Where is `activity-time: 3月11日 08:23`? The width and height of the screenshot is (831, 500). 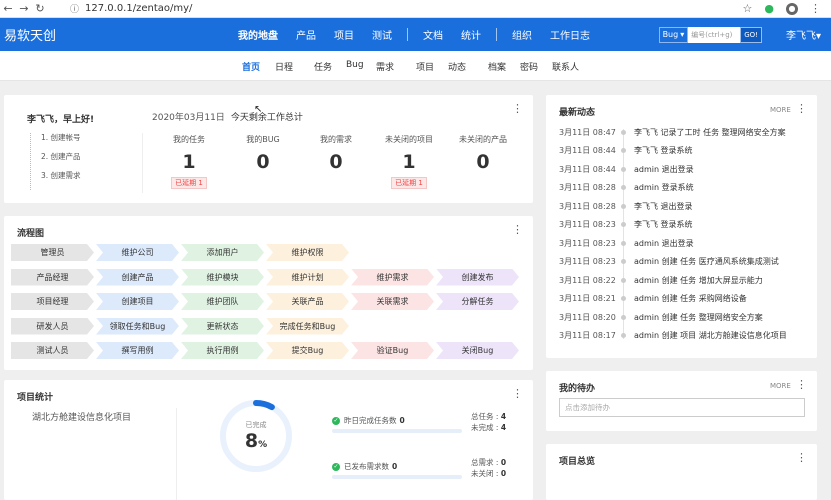
activity-time: 3月11日 08:23 is located at coordinates (587, 243).